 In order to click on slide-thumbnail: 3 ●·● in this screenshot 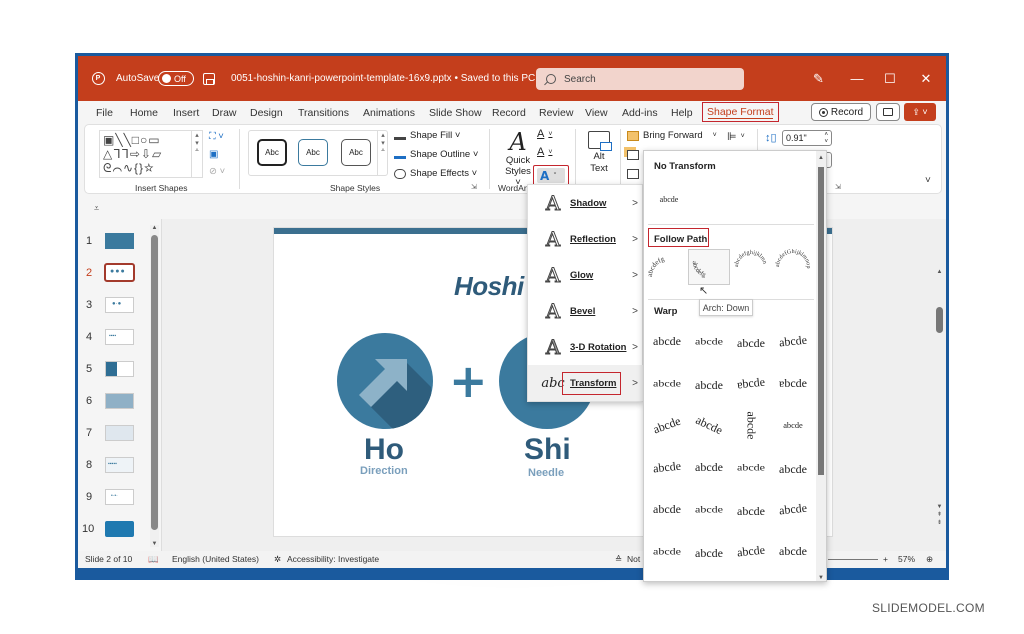, I will do `click(113, 310)`.